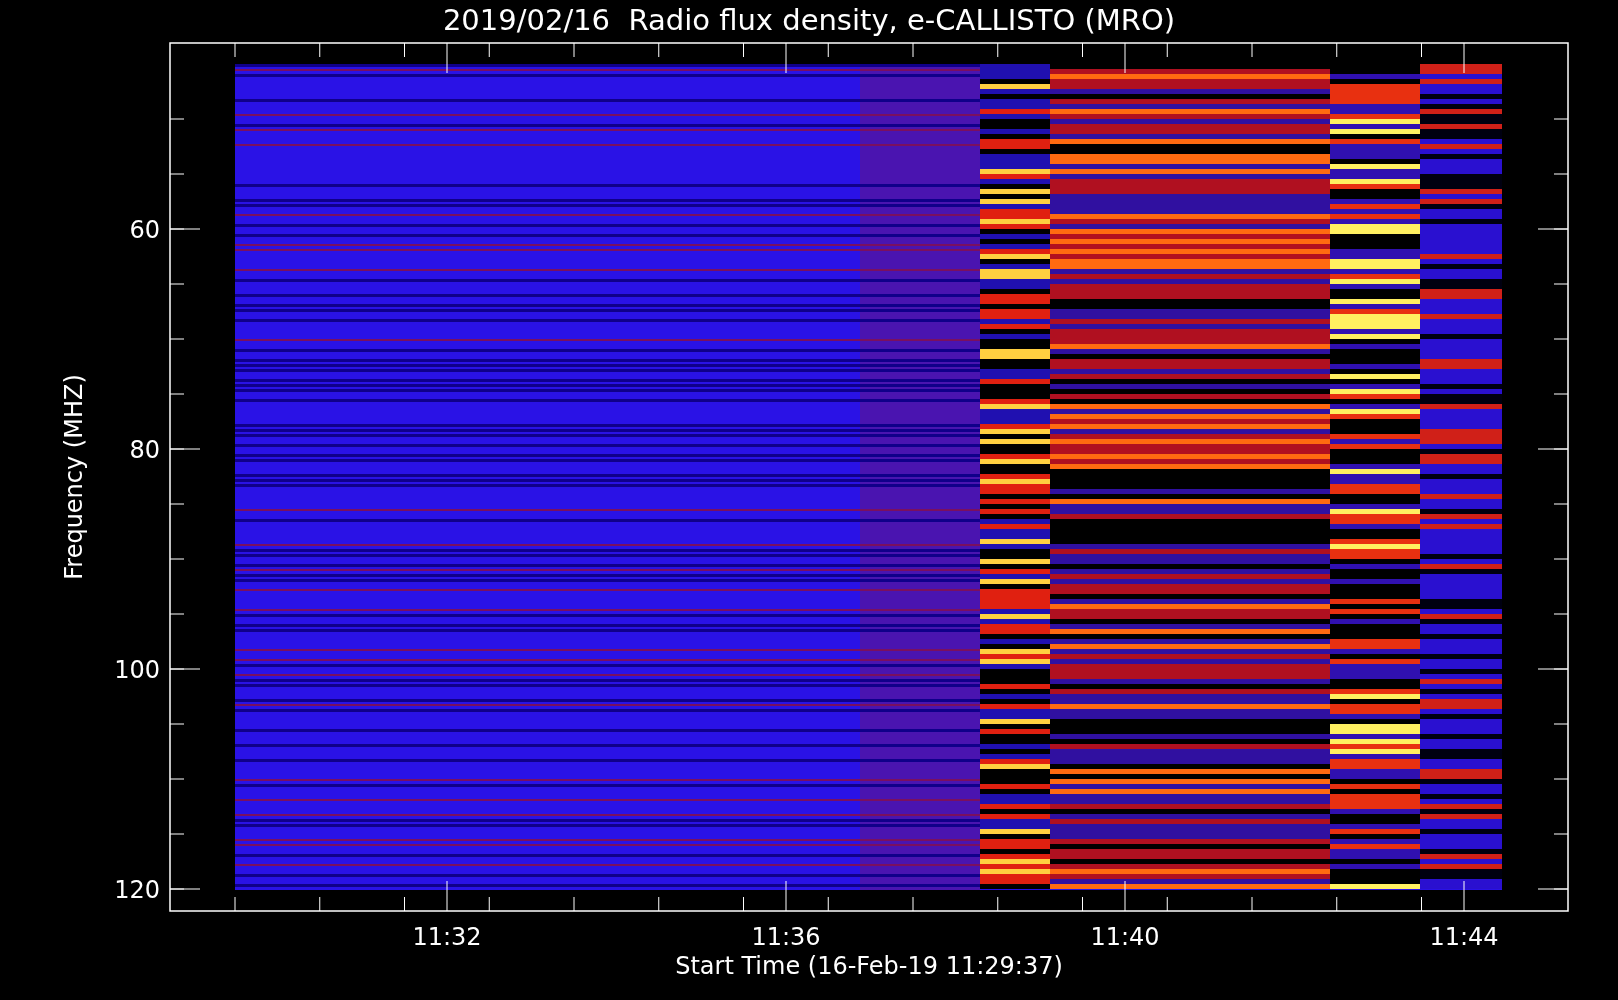 The width and height of the screenshot is (1618, 1000). I want to click on y-tick-label: 120, so click(137, 890).